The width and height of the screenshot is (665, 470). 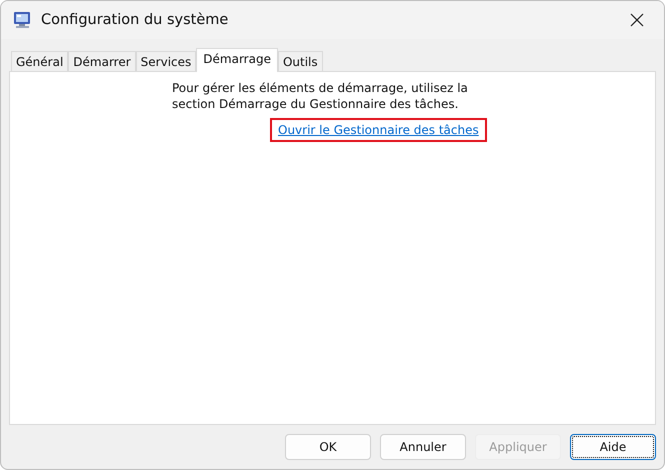 I want to click on tab: Démarrer, so click(x=102, y=61).